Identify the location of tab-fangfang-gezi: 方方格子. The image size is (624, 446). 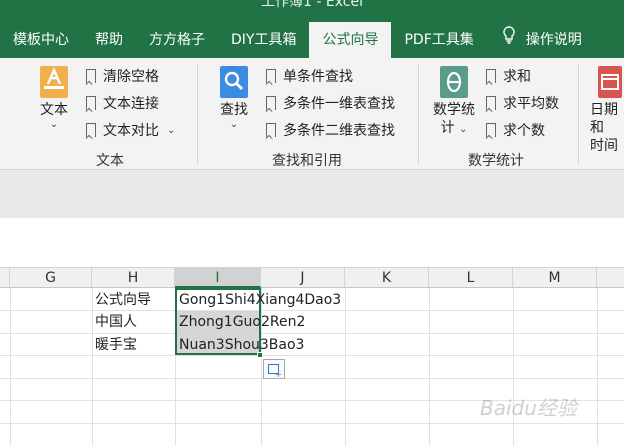
(177, 40).